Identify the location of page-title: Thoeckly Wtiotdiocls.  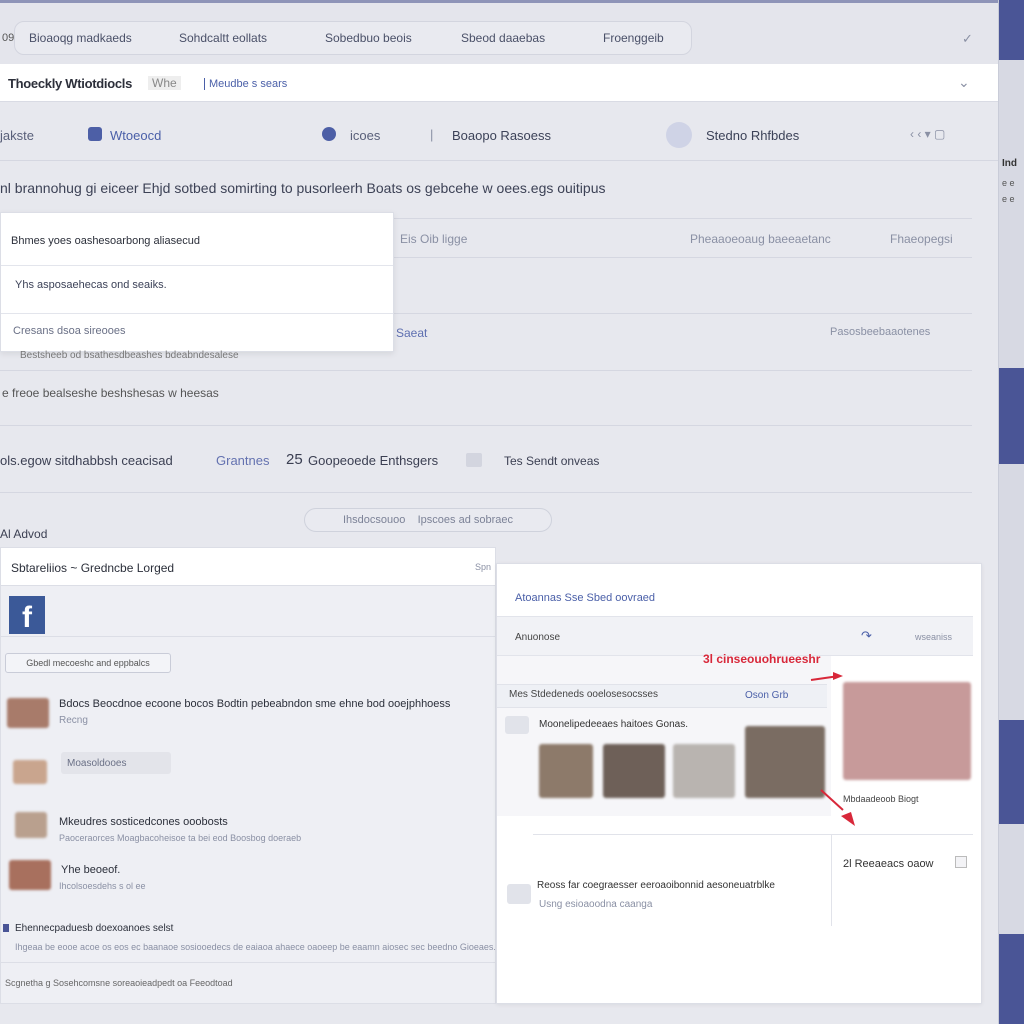
(70, 83).